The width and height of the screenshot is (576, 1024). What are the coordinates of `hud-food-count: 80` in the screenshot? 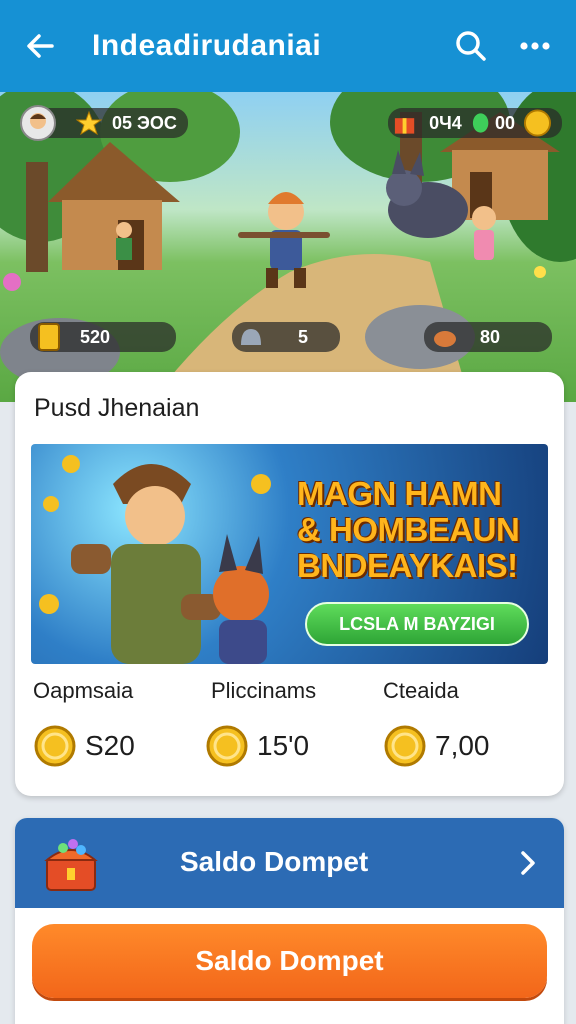 It's located at (488, 337).